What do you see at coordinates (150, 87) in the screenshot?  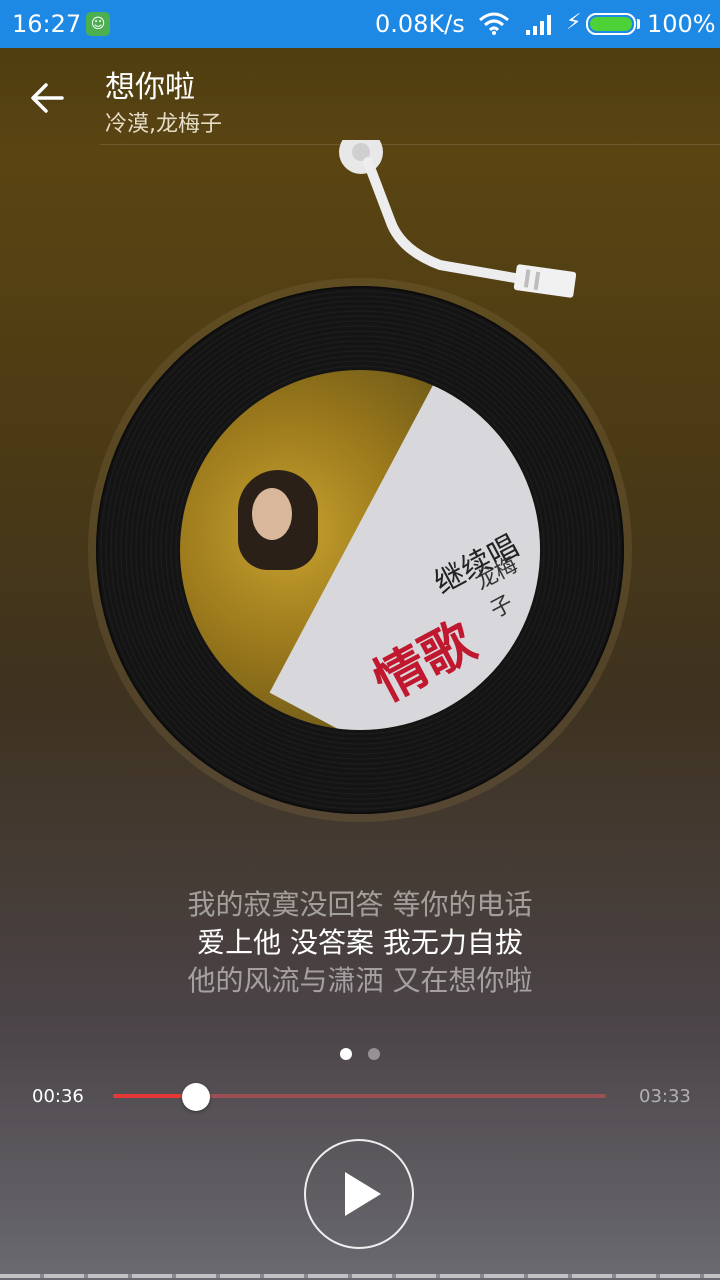 I see `song-title: 想你啦` at bounding box center [150, 87].